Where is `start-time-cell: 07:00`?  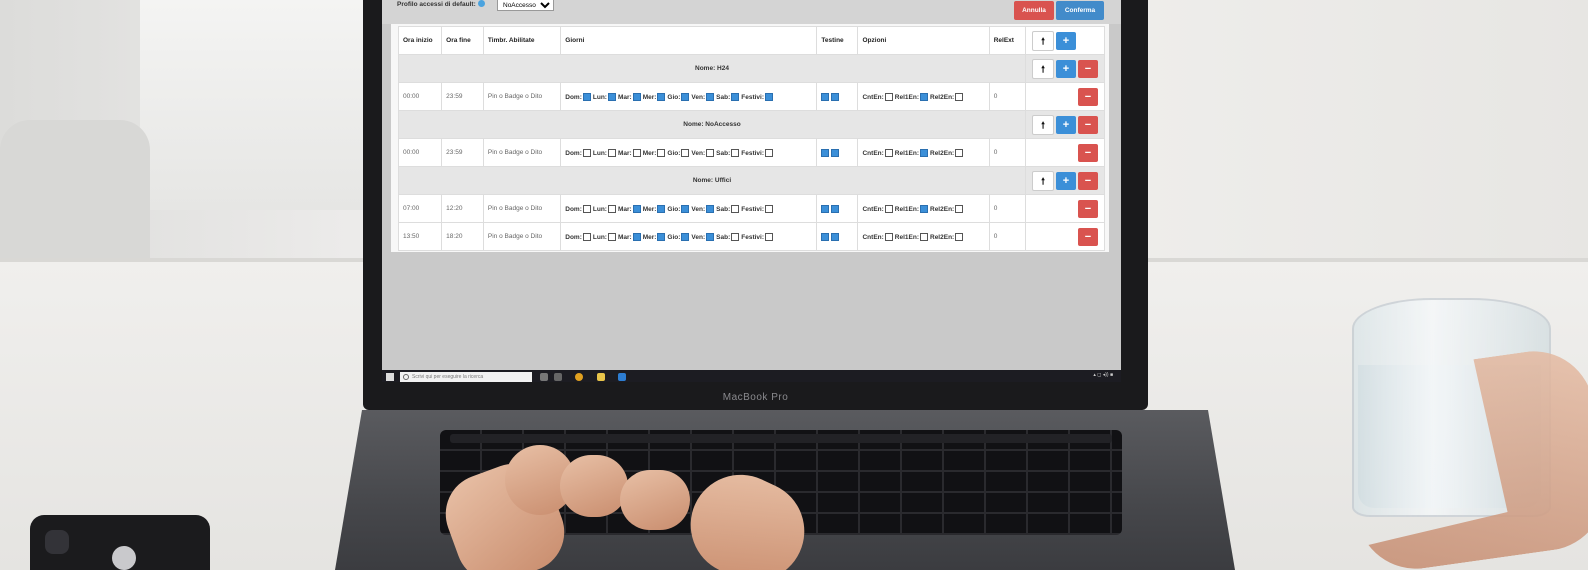
start-time-cell: 07:00 is located at coordinates (420, 208).